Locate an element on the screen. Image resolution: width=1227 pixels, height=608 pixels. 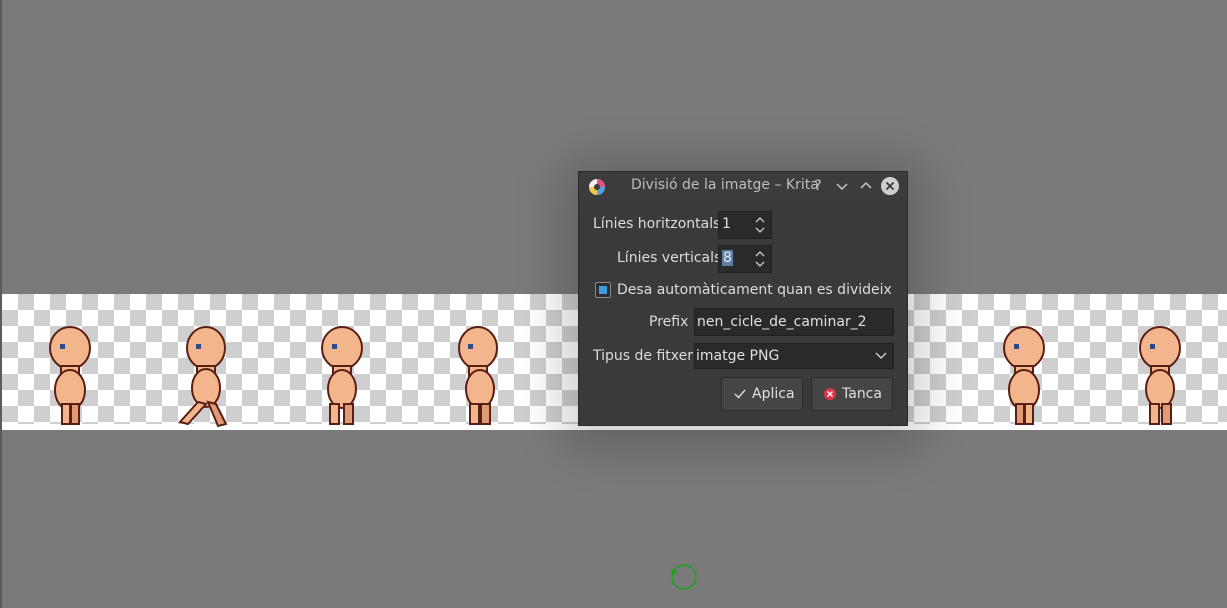
file-type-value: imatge PNG is located at coordinates (738, 356).